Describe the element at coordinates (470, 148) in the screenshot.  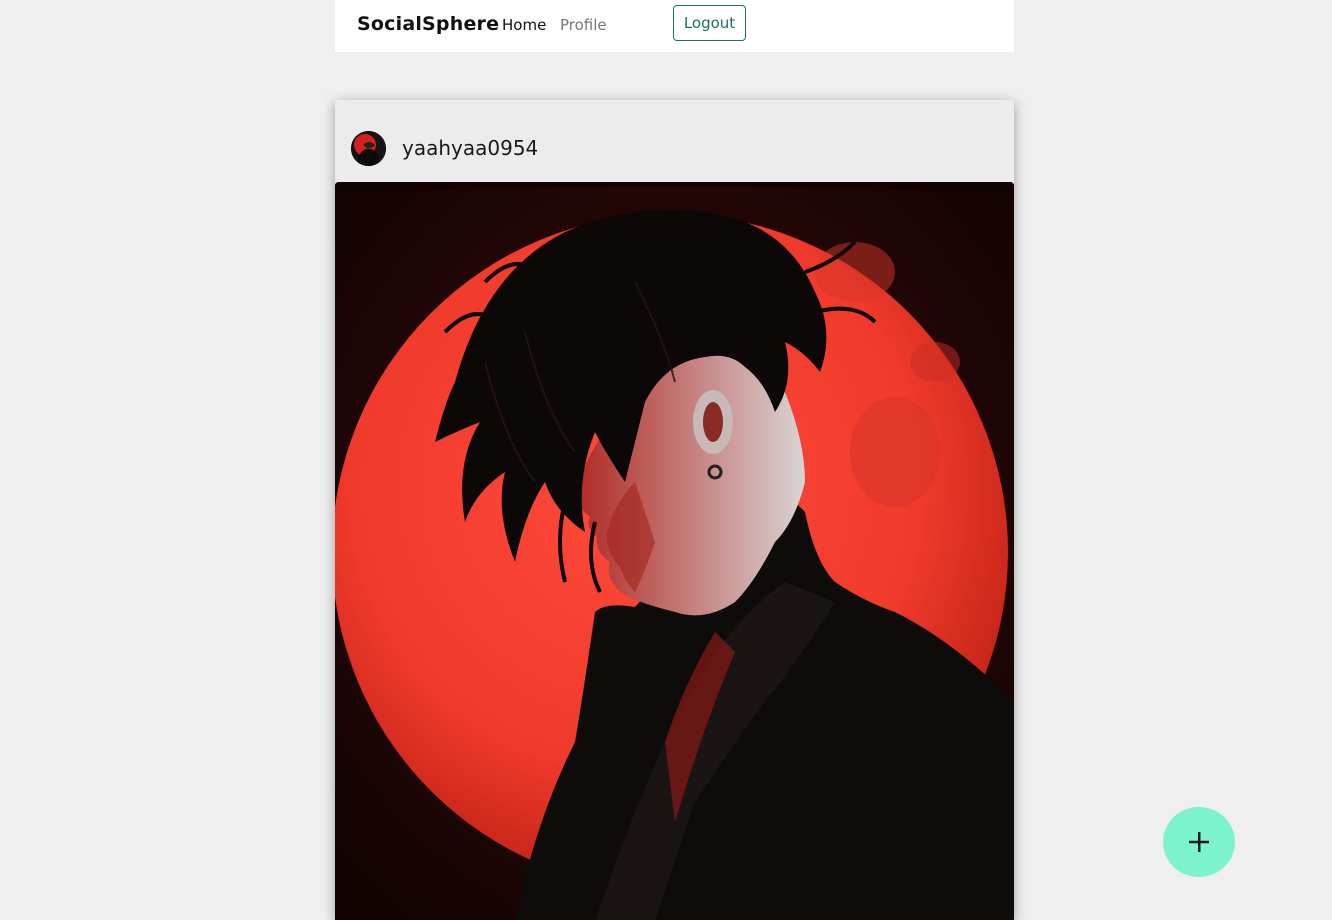
I see `post-username: yaahyaa0954` at that location.